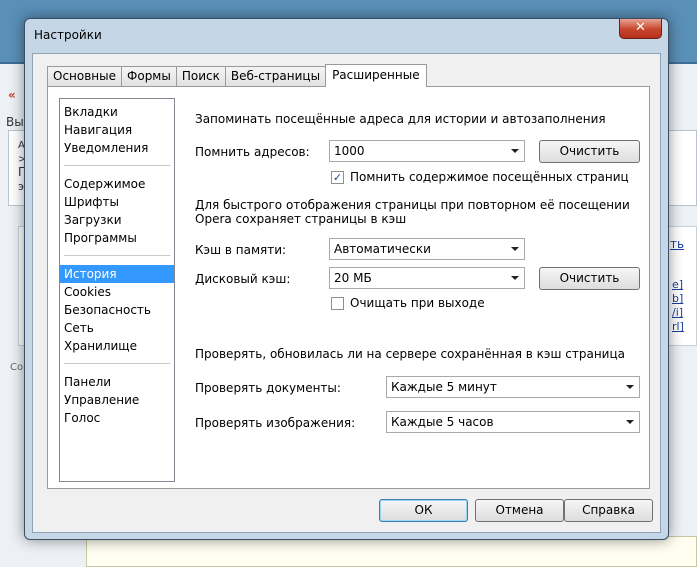 This screenshot has height=567, width=697. What do you see at coordinates (376, 75) in the screenshot?
I see `tab-advanced: Расширенные` at bounding box center [376, 75].